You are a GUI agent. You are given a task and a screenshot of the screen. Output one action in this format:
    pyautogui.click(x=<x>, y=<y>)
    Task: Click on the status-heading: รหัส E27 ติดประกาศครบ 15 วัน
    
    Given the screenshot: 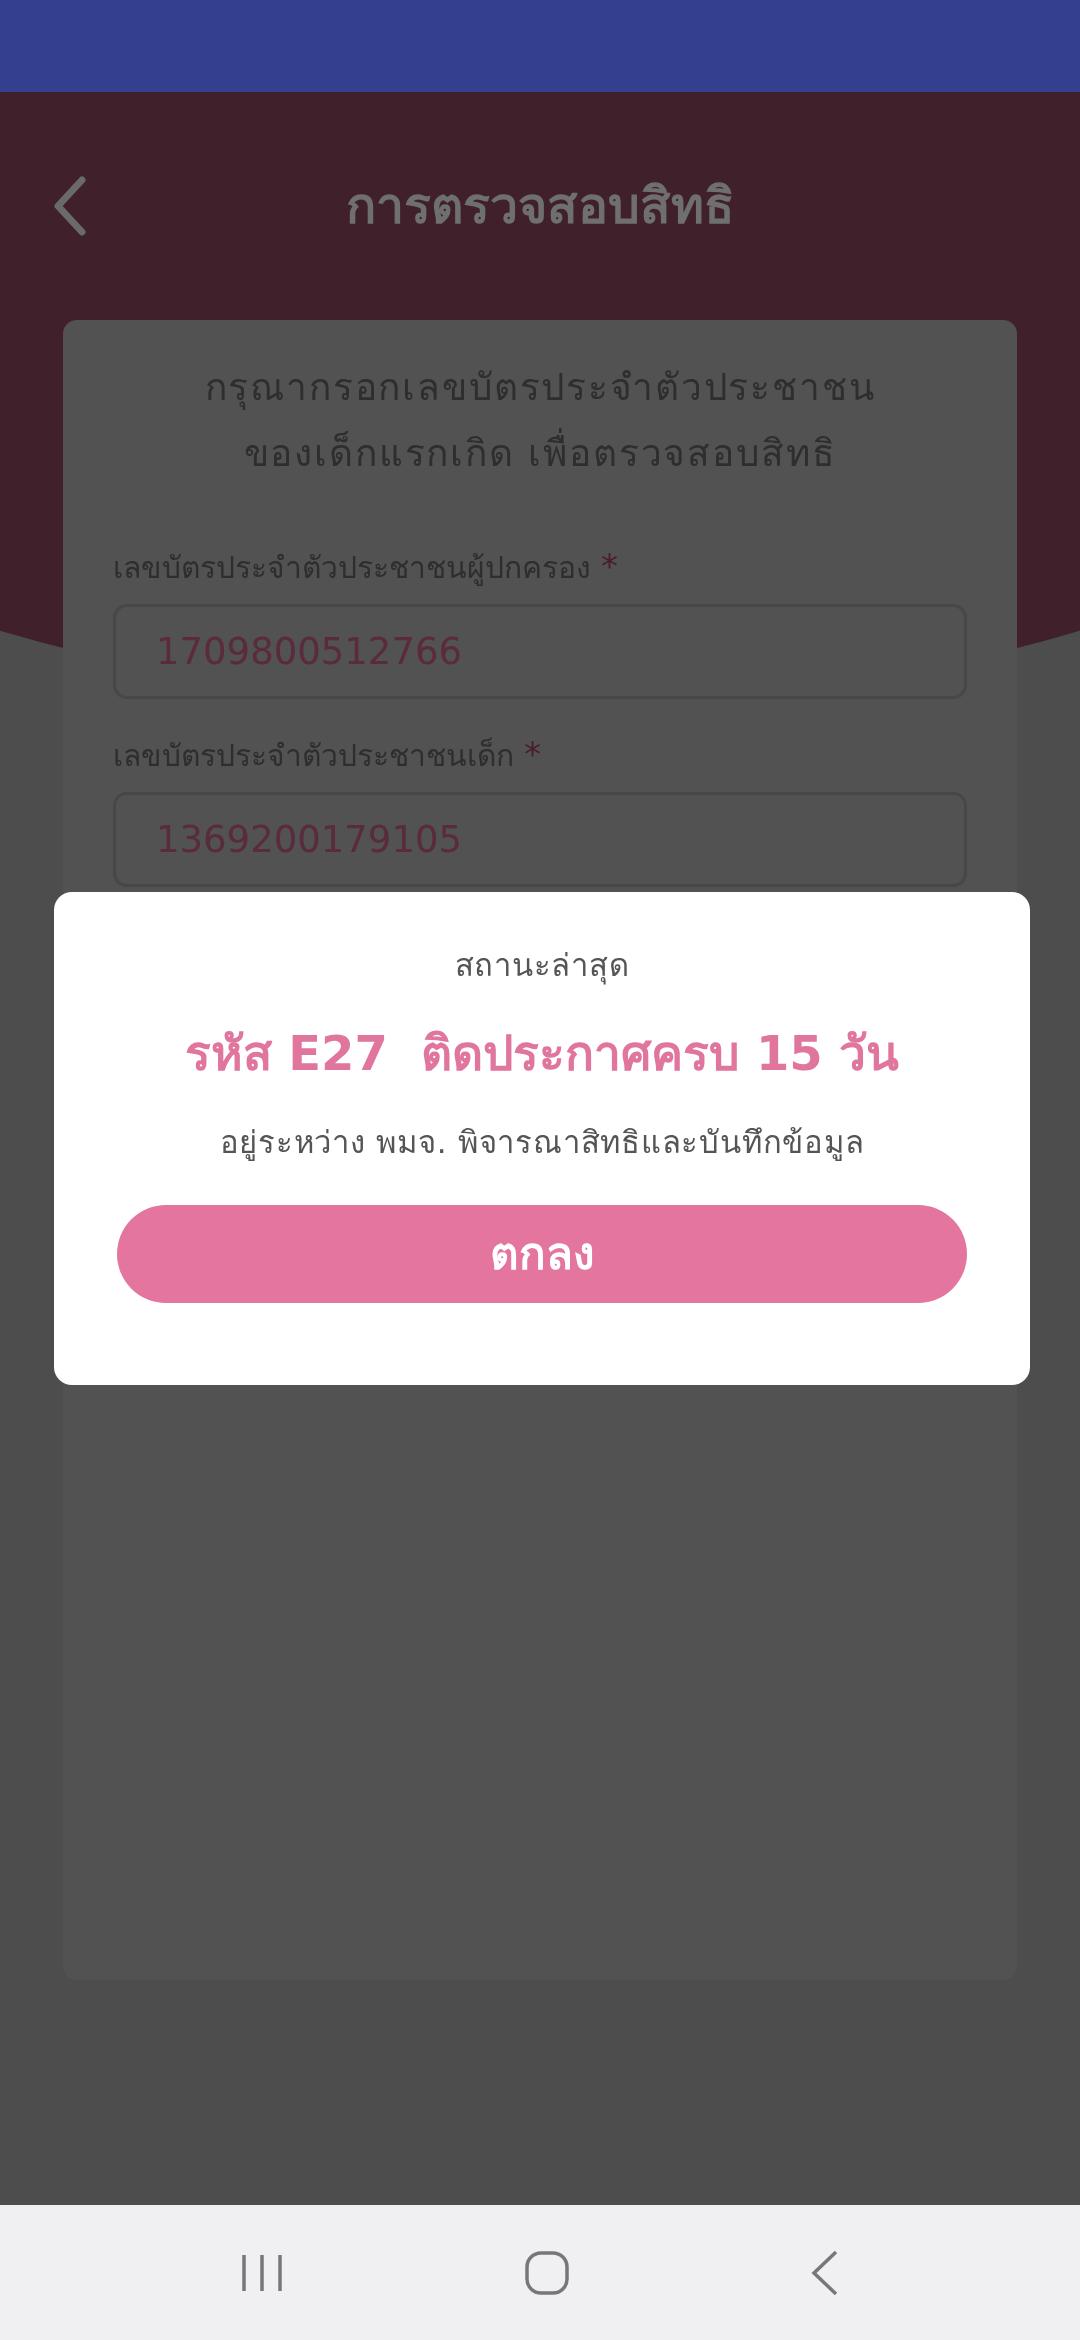 What is the action you would take?
    pyautogui.click(x=542, y=1053)
    